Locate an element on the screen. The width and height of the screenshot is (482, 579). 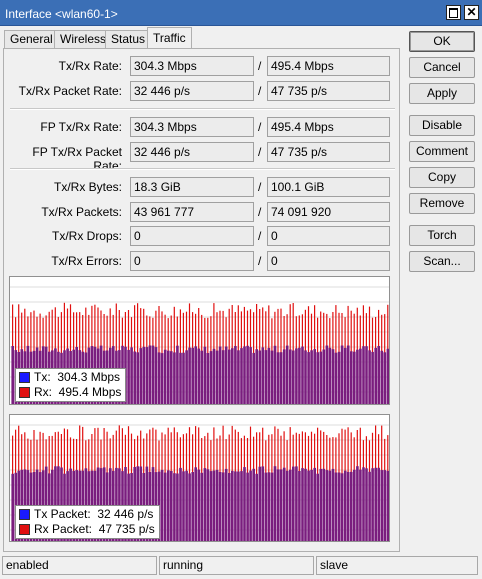
tab-wireless: Wireless is located at coordinates (83, 39).